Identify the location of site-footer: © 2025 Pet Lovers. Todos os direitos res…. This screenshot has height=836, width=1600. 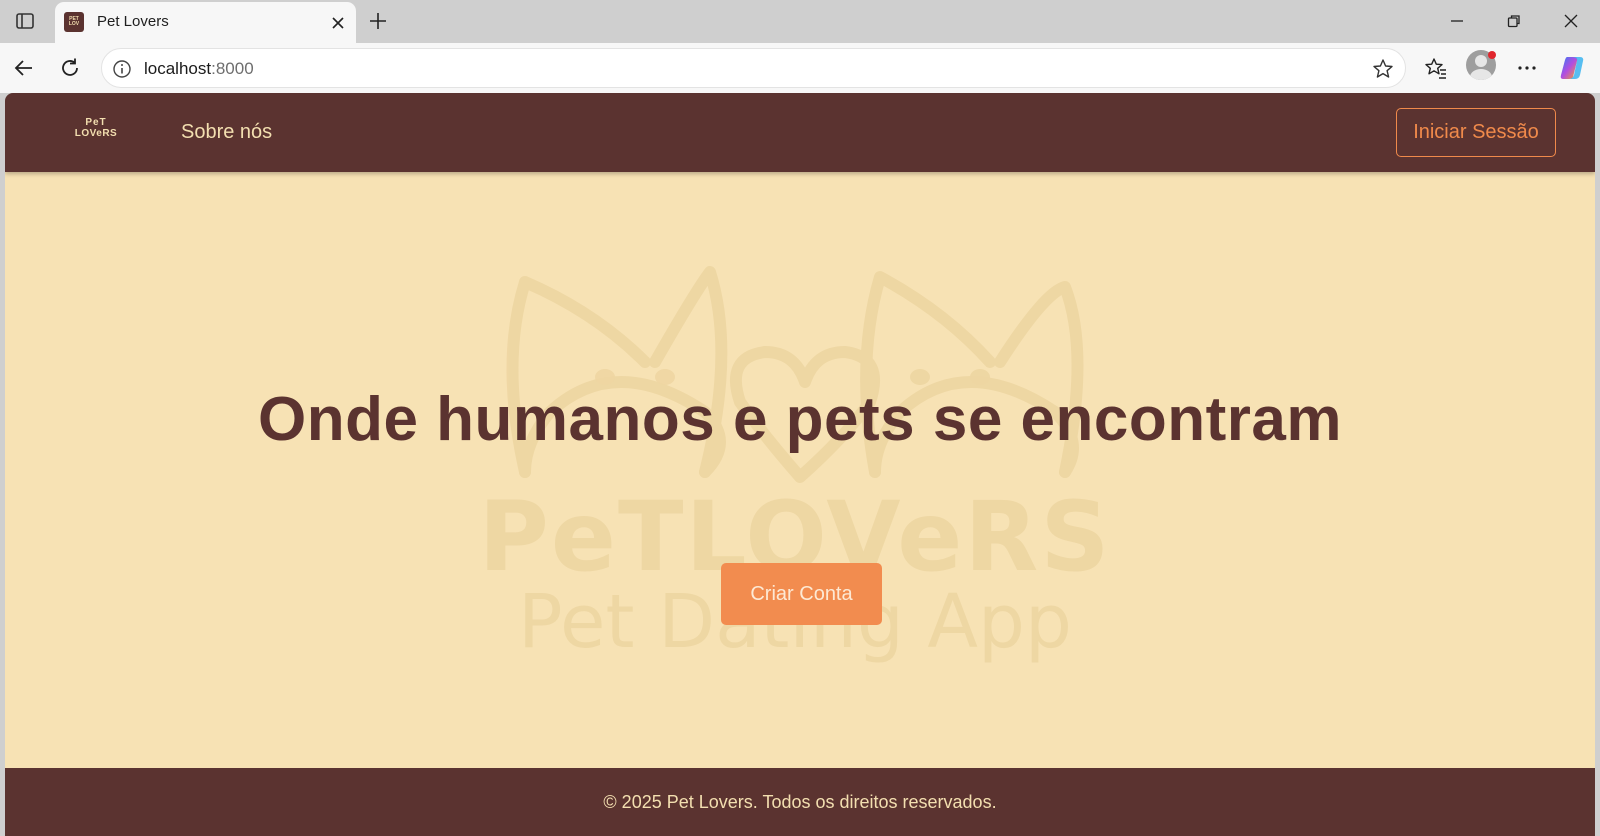
(800, 802).